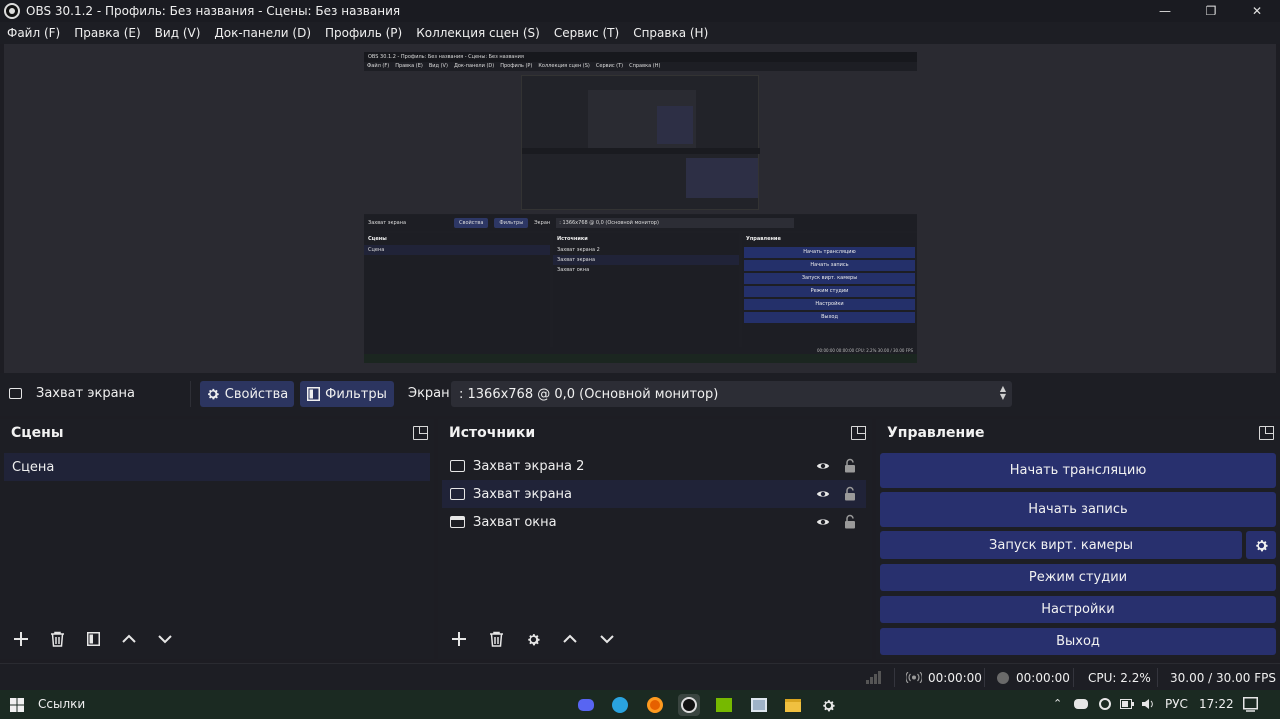 Image resolution: width=1280 pixels, height=719 pixels. Describe the element at coordinates (670, 33) in the screenshot. I see `menu-help: Справка (H)` at that location.